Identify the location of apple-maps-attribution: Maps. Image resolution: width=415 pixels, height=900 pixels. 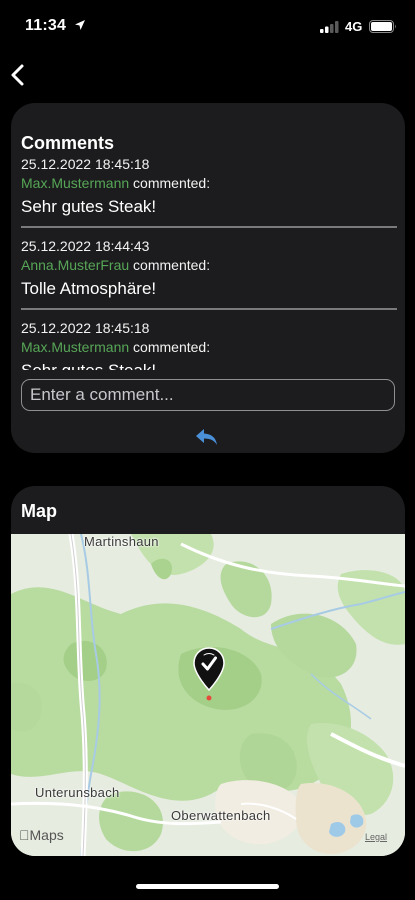
(41, 835).